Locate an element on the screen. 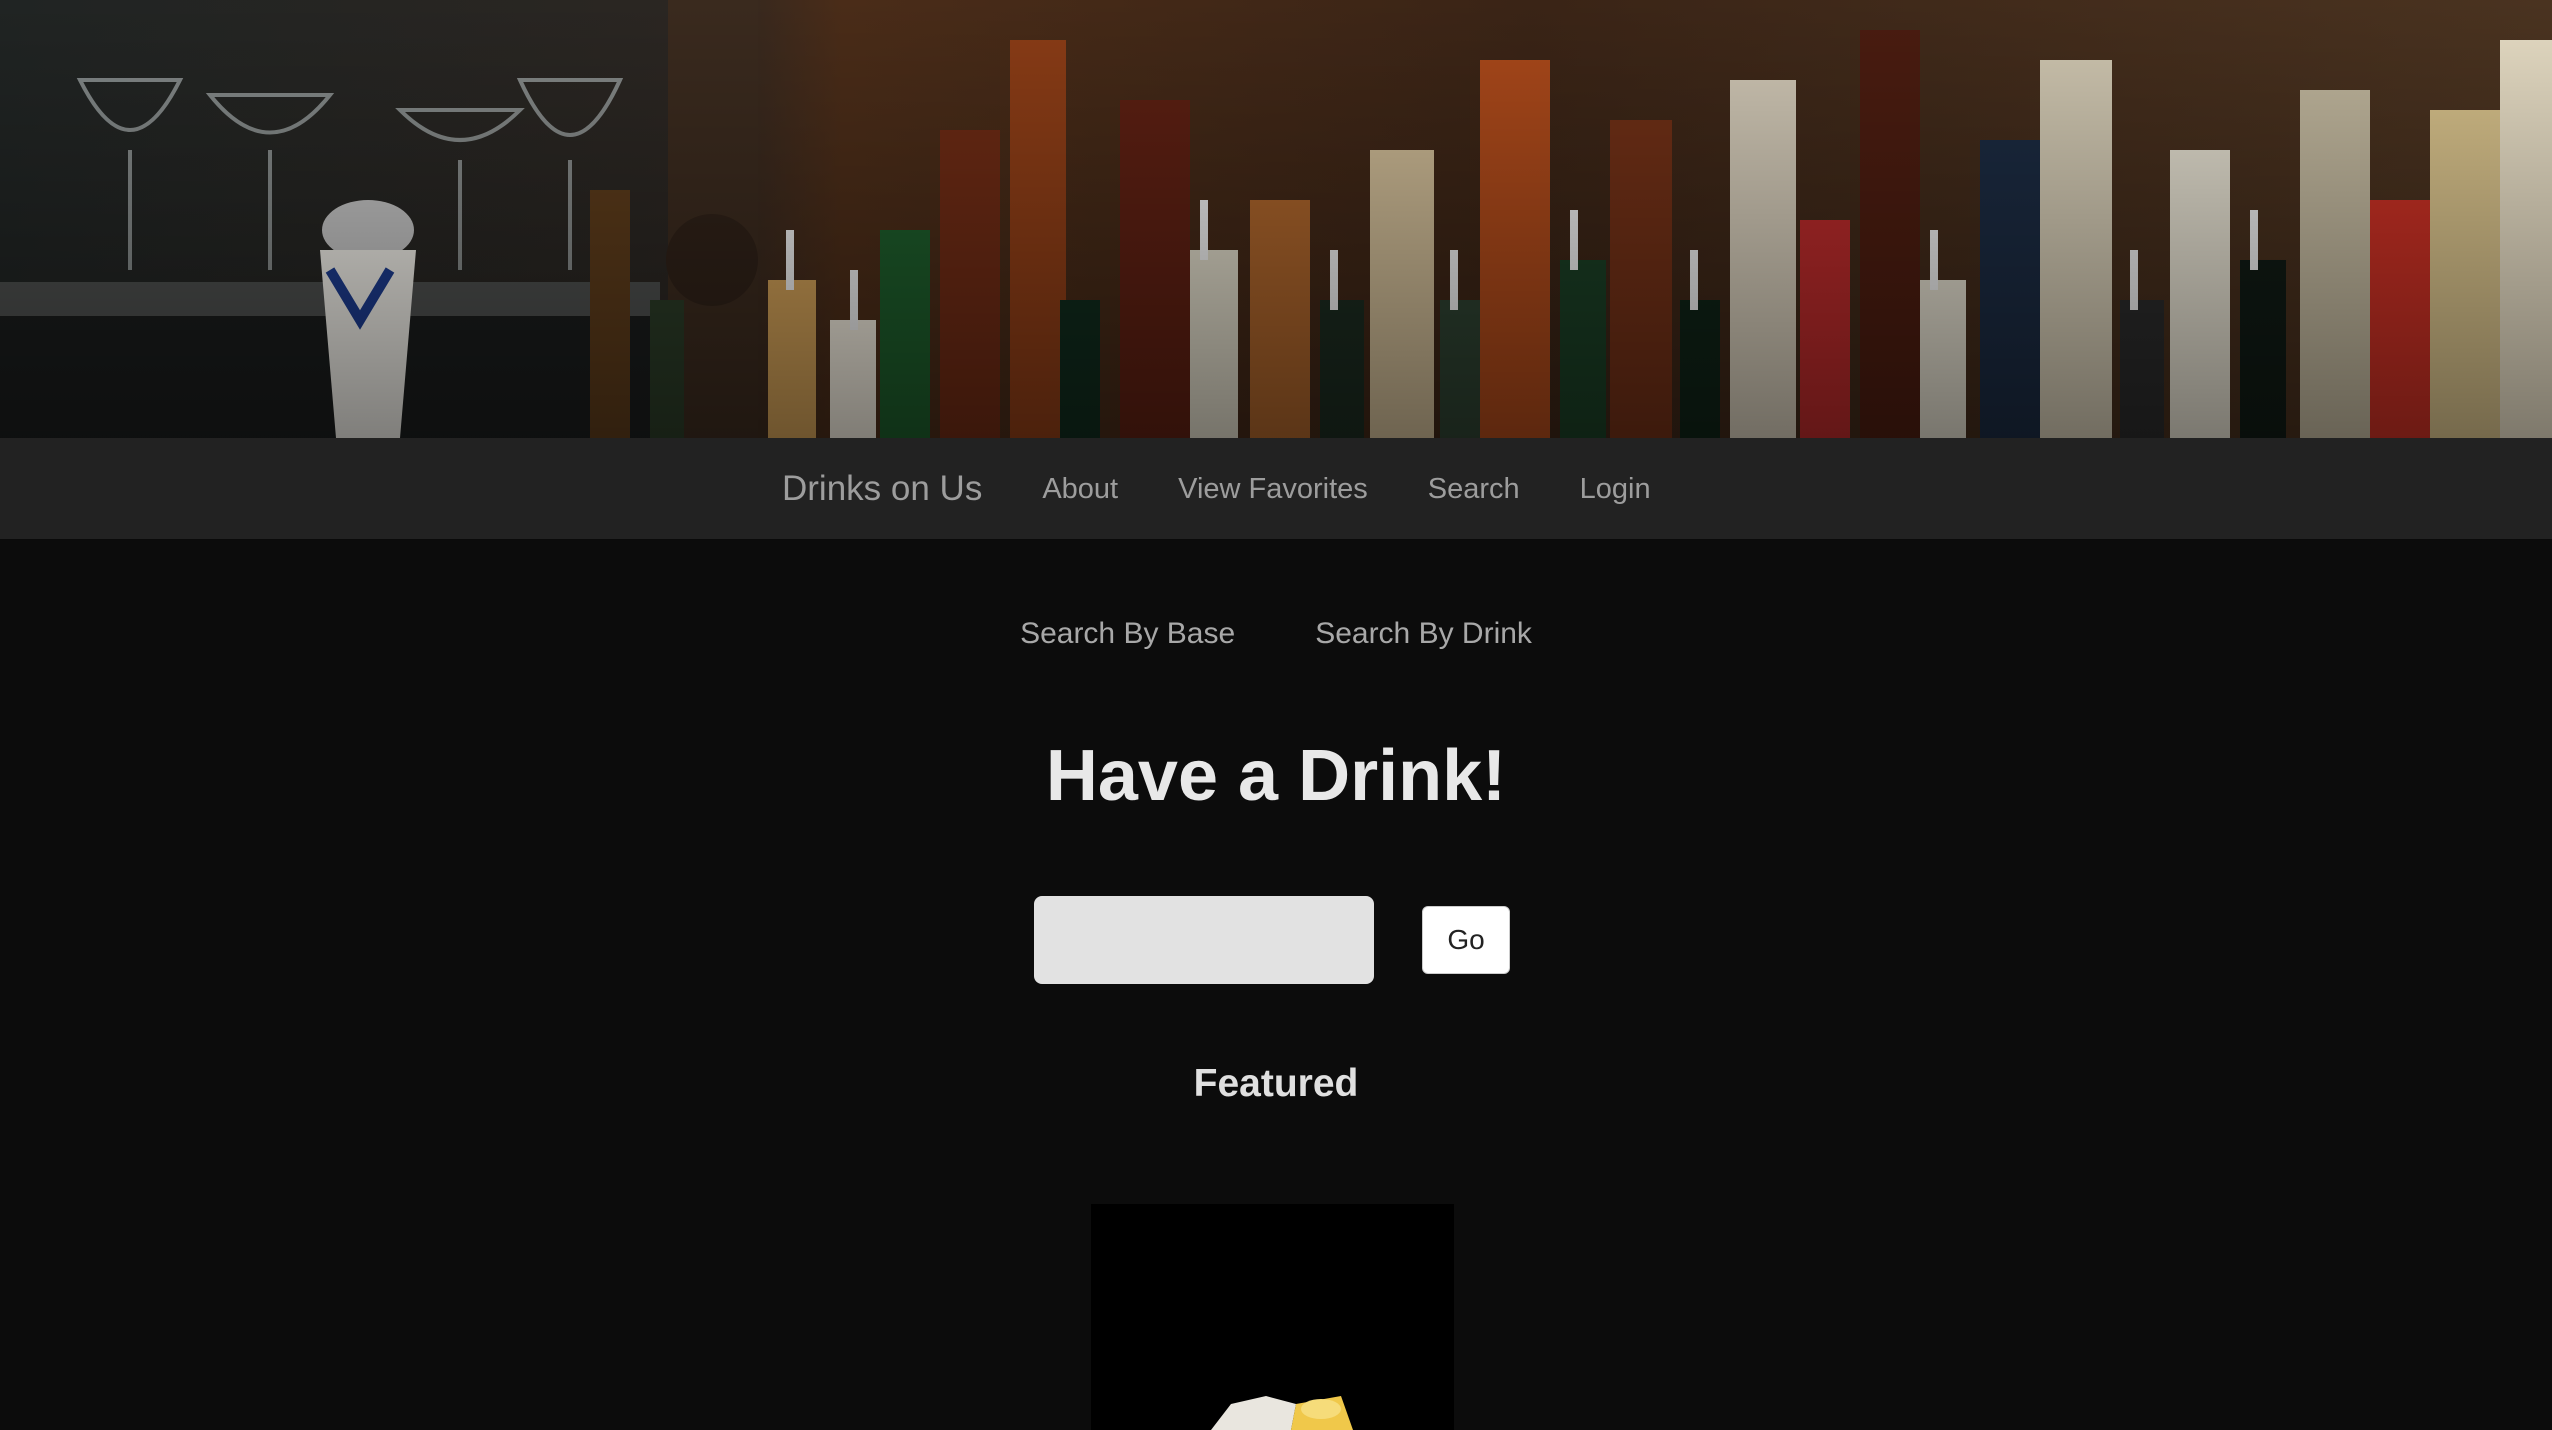 This screenshot has width=2552, height=1430. featured-heading: Featured is located at coordinates (1276, 1083).